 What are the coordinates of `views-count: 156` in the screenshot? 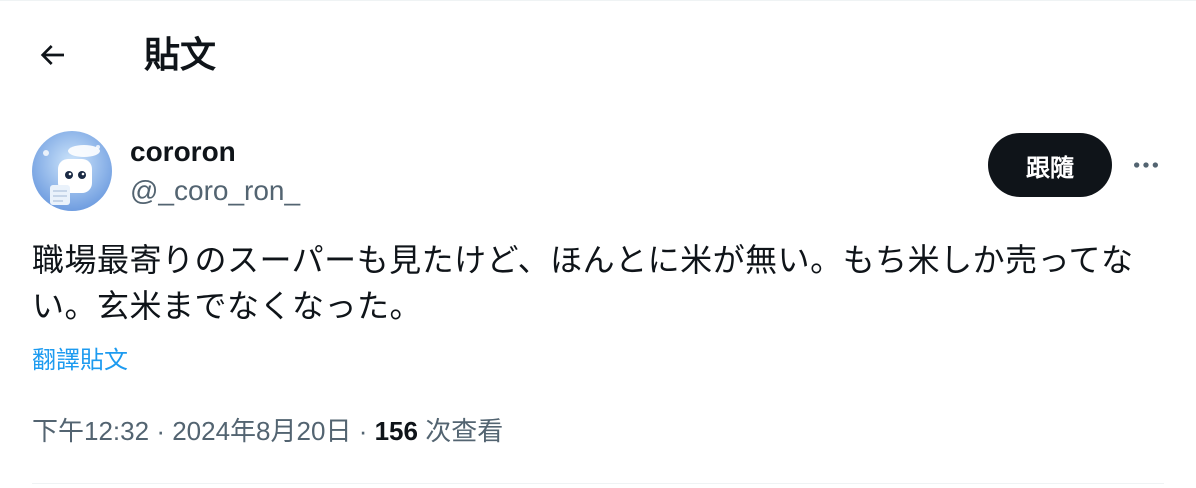 It's located at (396, 431).